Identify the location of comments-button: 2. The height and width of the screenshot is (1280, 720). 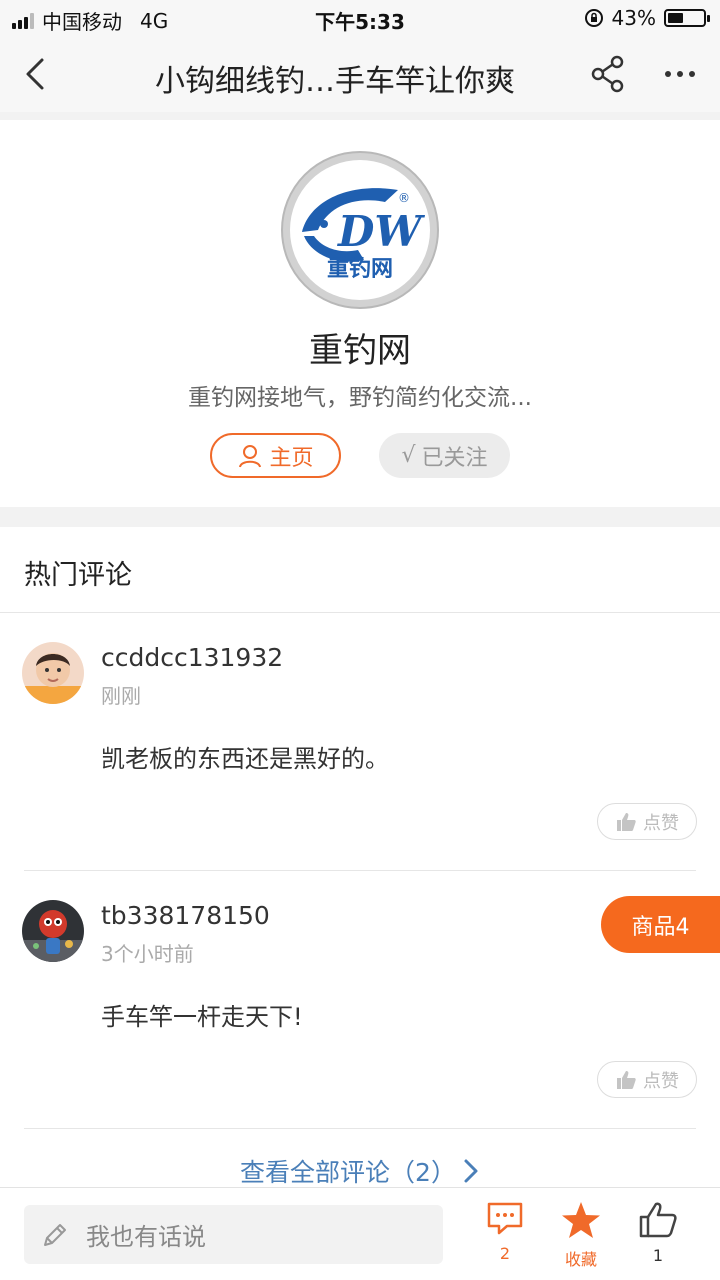
(505, 1231).